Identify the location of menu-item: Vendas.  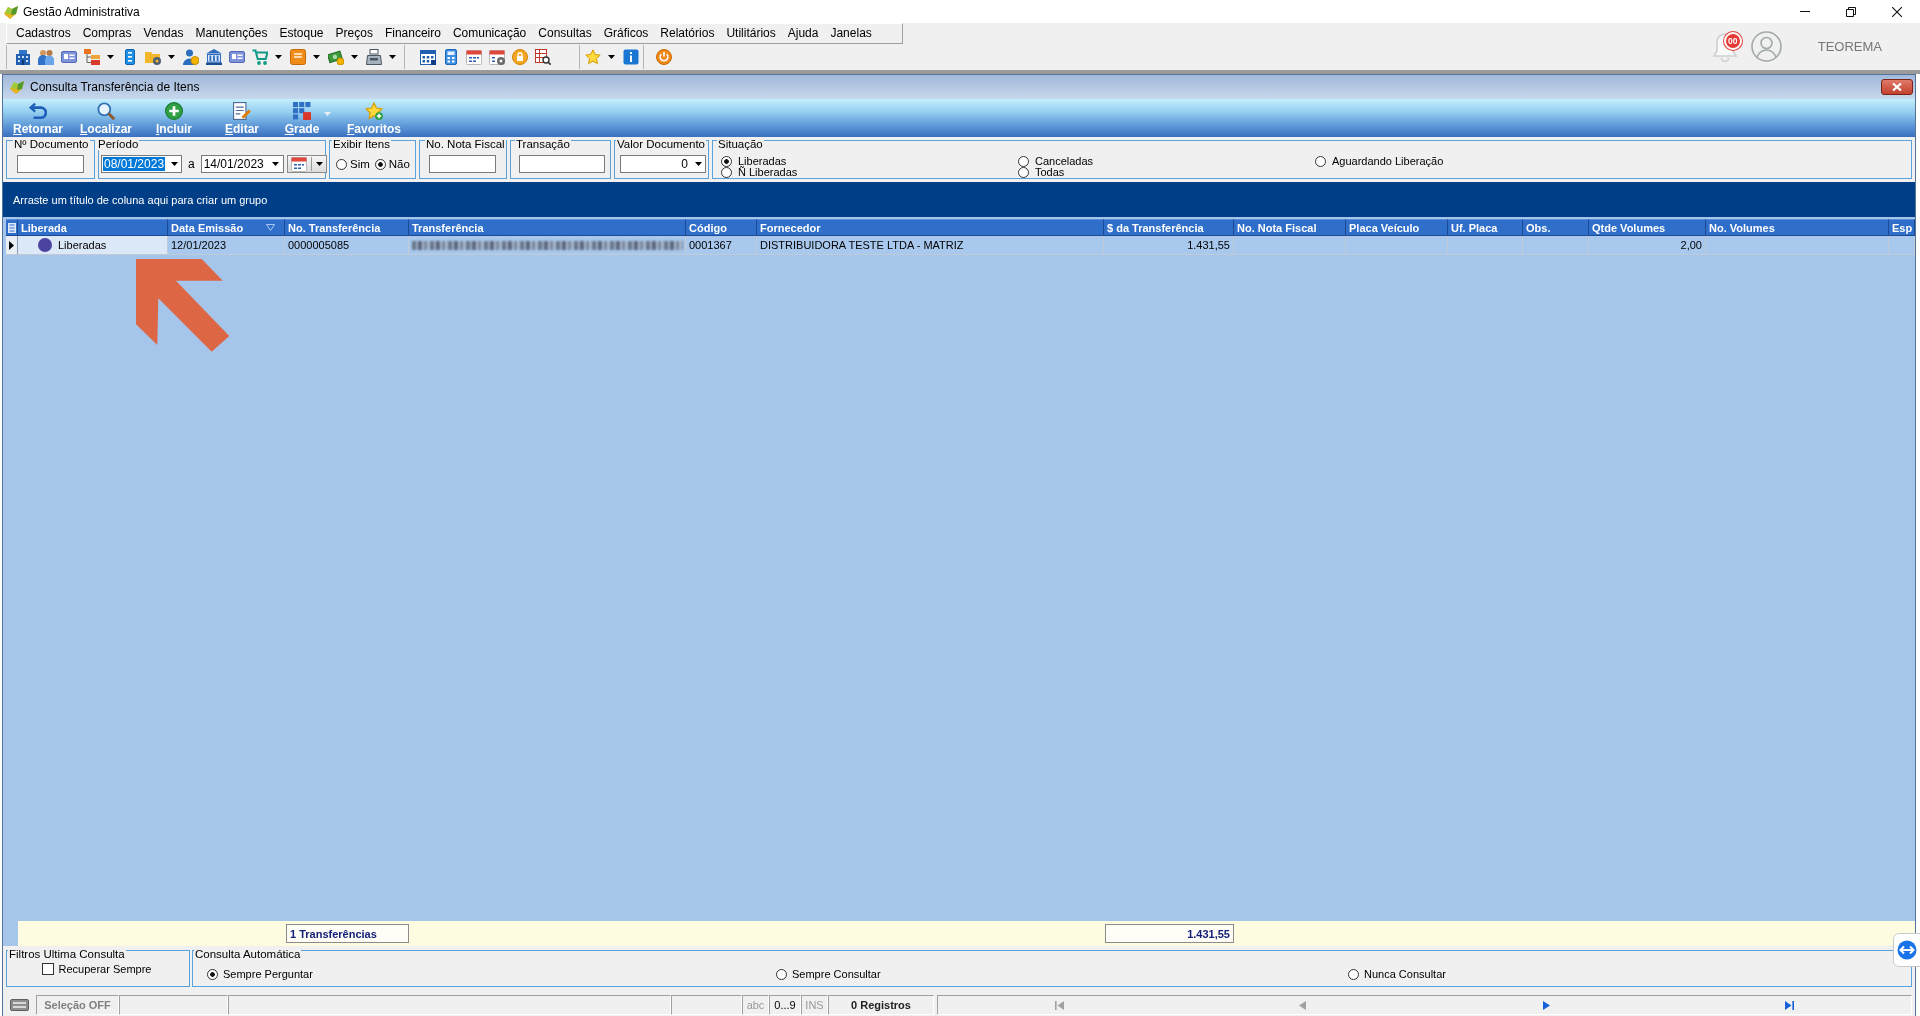
(163, 33).